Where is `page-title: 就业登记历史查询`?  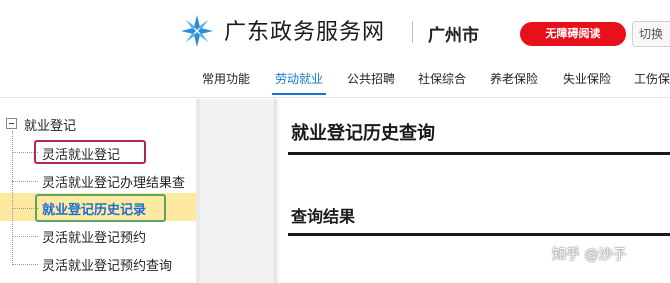
page-title: 就业登记历史查询 is located at coordinates (363, 133).